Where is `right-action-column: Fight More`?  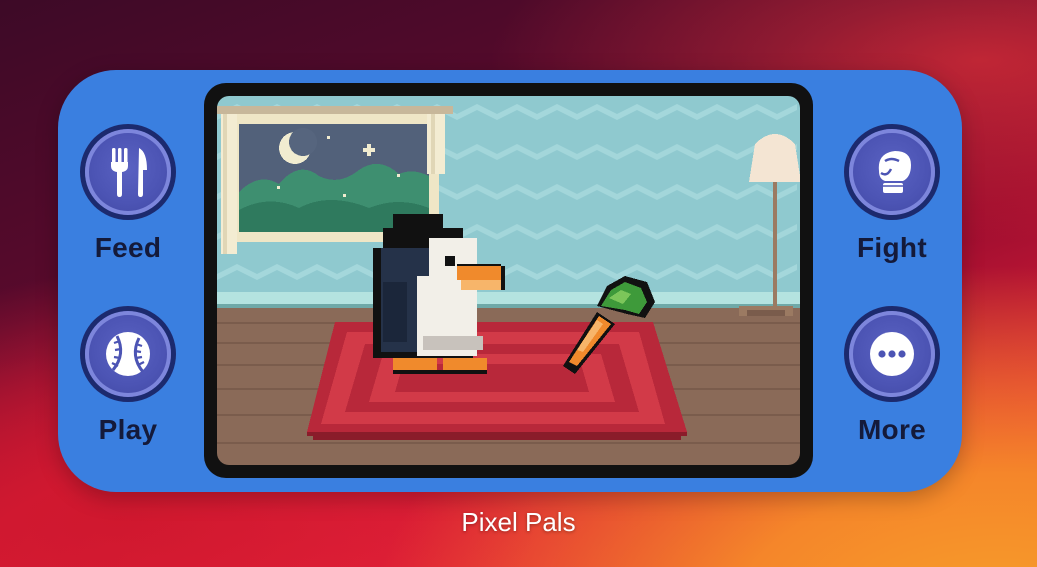 right-action-column: Fight More is located at coordinates (892, 281).